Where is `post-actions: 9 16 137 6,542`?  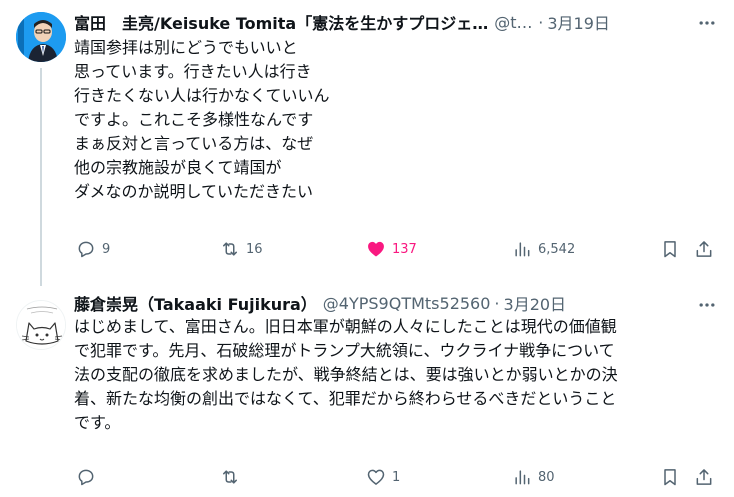
post-actions: 9 16 137 6,542 is located at coordinates (395, 249).